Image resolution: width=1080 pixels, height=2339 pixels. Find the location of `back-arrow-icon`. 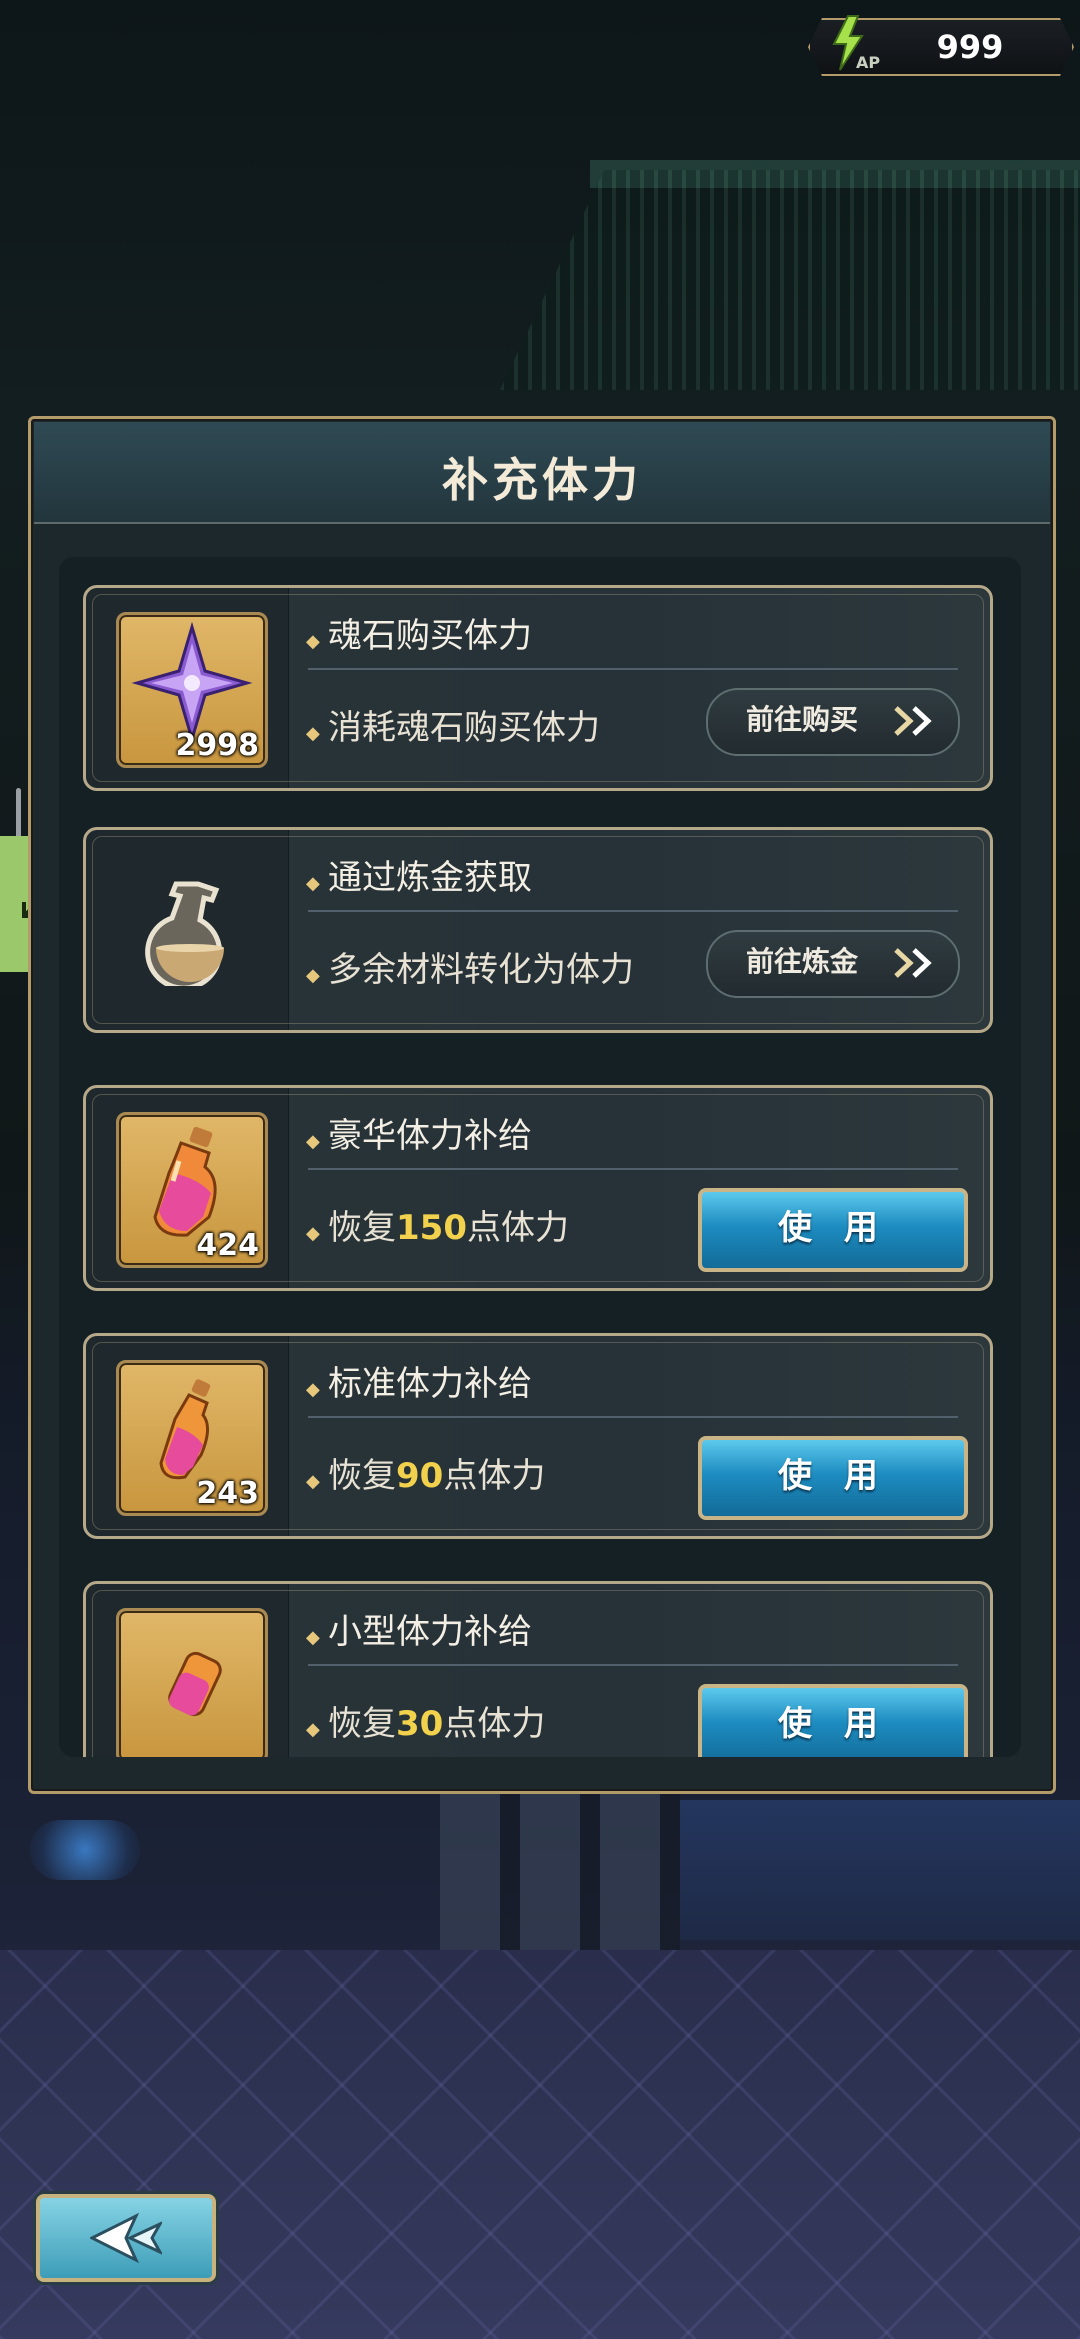

back-arrow-icon is located at coordinates (126, 2238).